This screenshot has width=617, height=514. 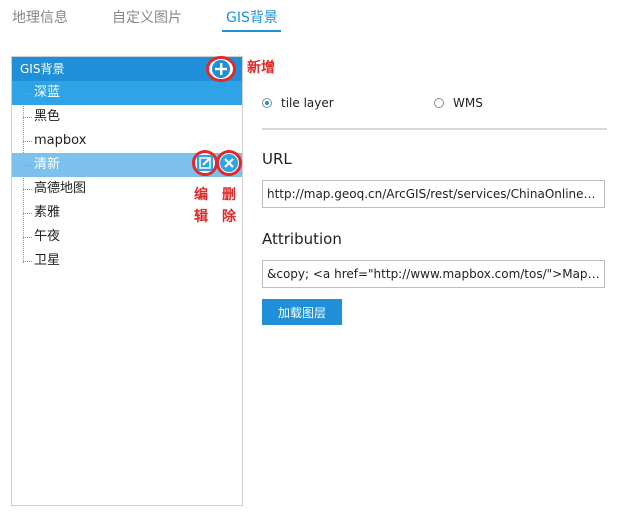 I want to click on load-layer-button: 加载图层, so click(x=302, y=312).